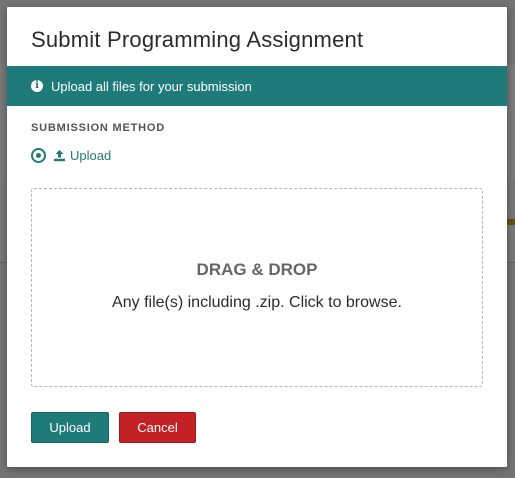 Image resolution: width=515 pixels, height=478 pixels. What do you see at coordinates (151, 86) in the screenshot?
I see `info-banner-text: Upload all files for your submission` at bounding box center [151, 86].